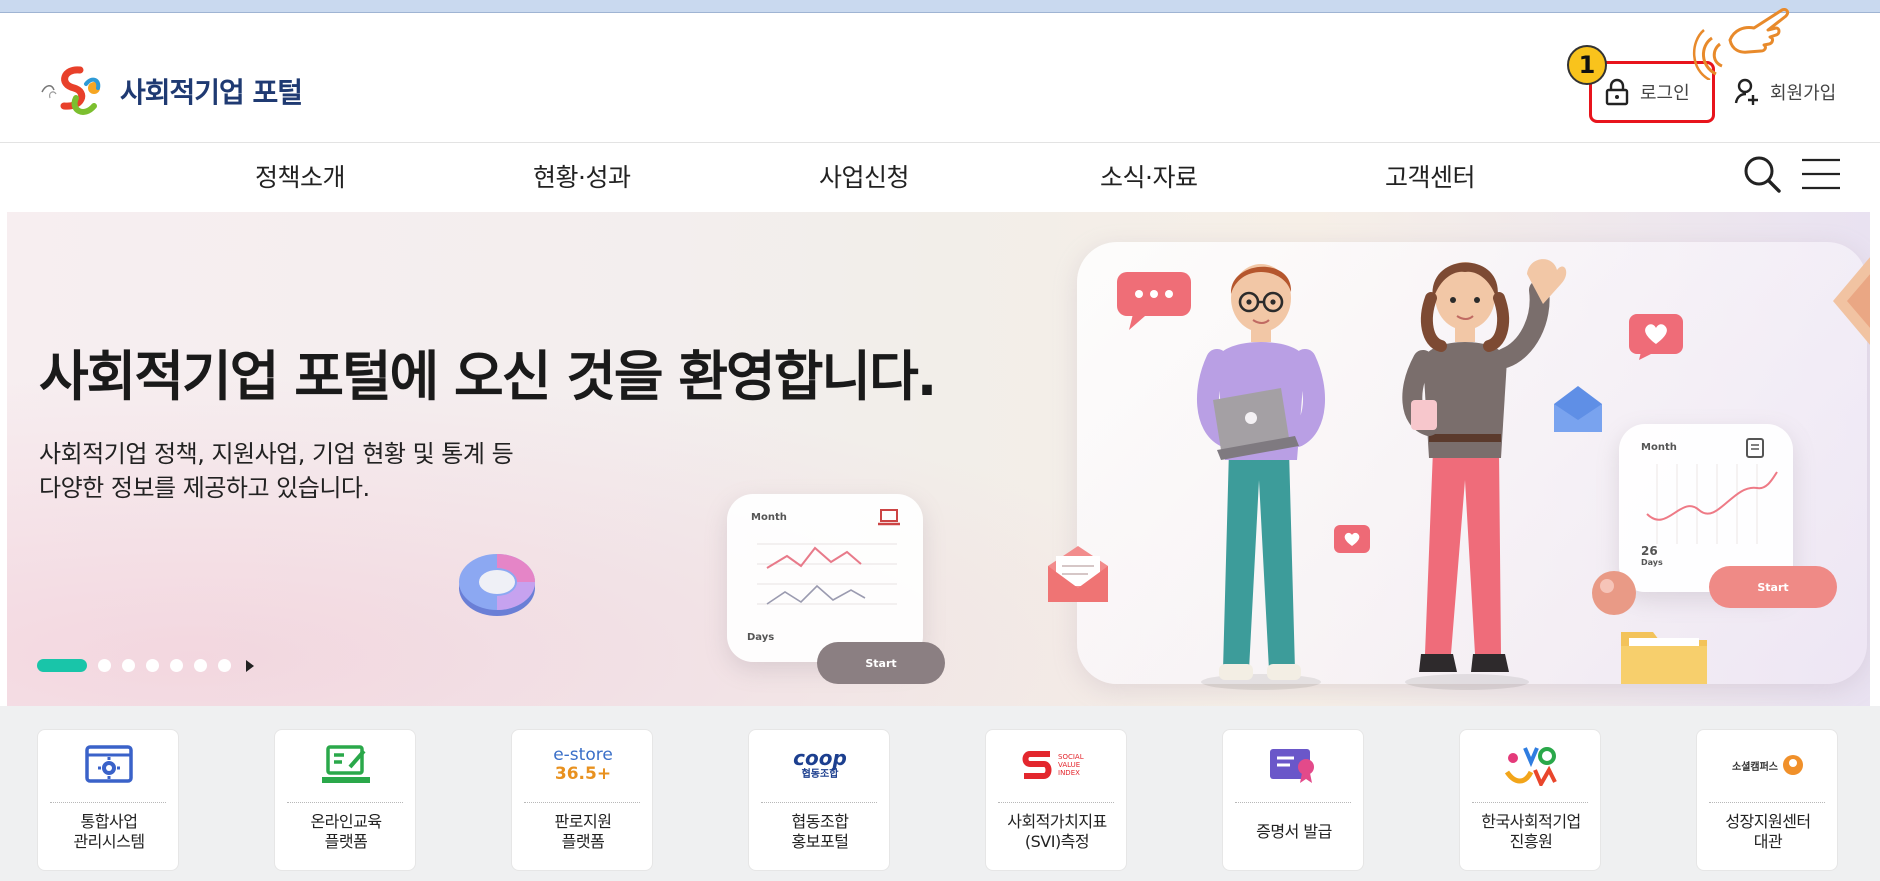 Image resolution: width=1880 pixels, height=881 pixels. Describe the element at coordinates (583, 832) in the screenshot. I see `quick-link-label: 판로지원 플랫폼` at that location.